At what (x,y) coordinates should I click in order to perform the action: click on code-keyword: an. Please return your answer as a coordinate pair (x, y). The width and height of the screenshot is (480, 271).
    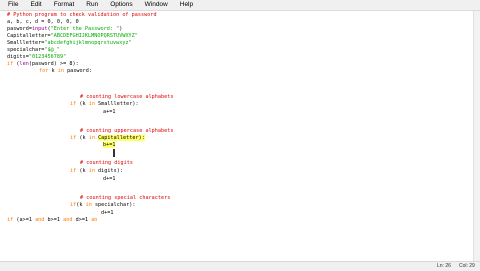
    Looking at the image, I should click on (94, 220).